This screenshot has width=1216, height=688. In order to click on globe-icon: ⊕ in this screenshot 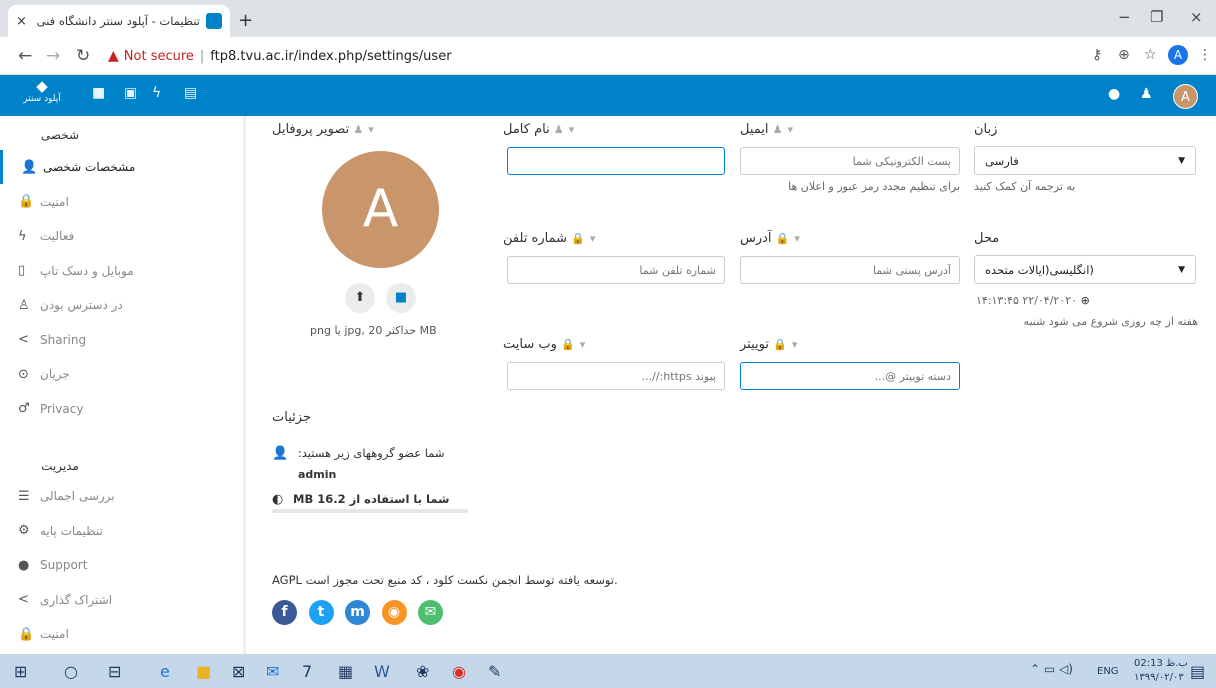, I will do `click(1085, 300)`.